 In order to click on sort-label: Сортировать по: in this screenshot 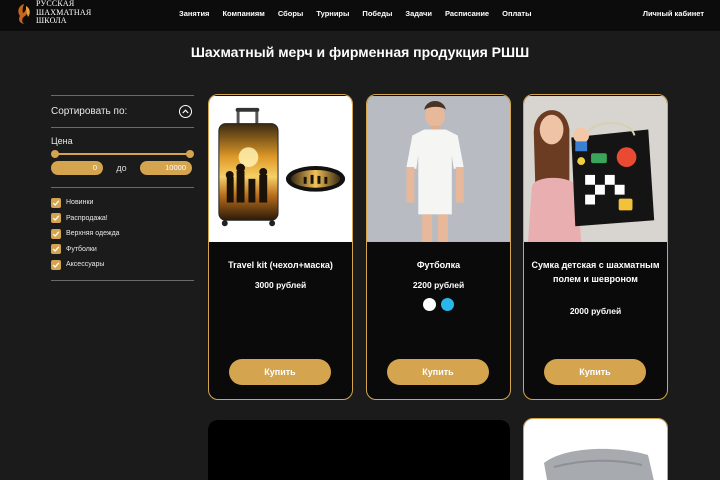, I will do `click(89, 111)`.